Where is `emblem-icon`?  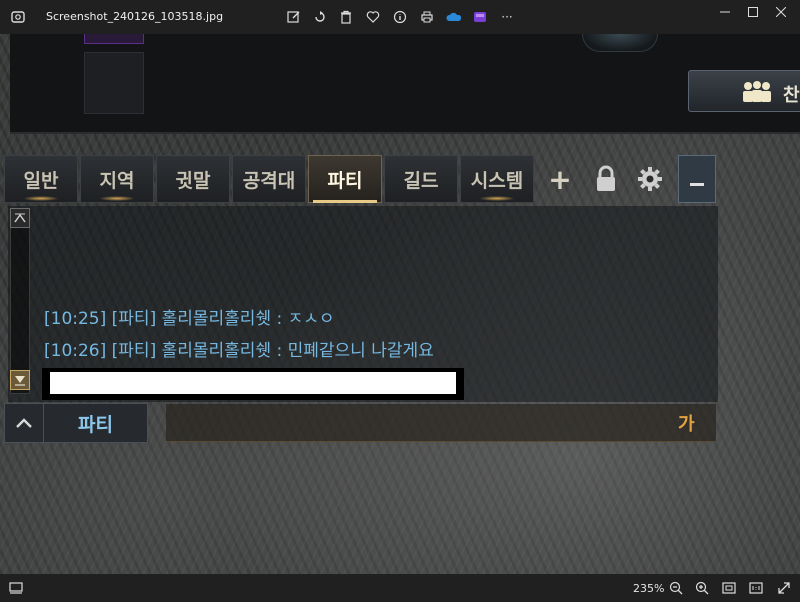
emblem-icon is located at coordinates (620, 43).